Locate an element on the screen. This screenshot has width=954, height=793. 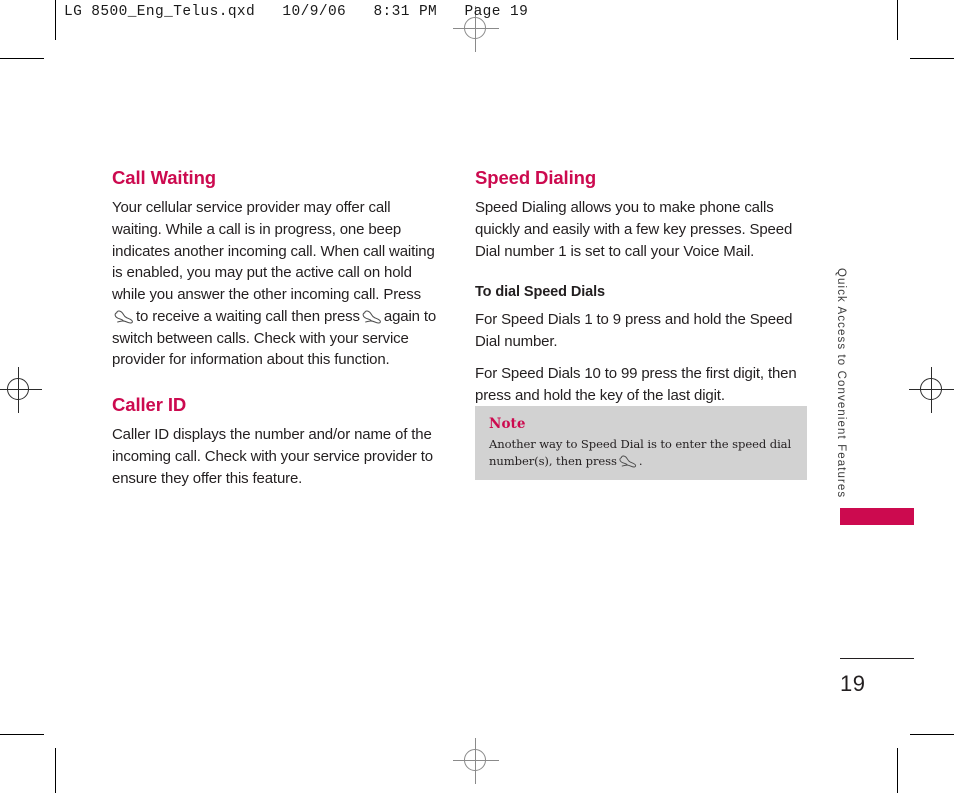
heading-call-waiting: Call Waiting is located at coordinates (164, 177).